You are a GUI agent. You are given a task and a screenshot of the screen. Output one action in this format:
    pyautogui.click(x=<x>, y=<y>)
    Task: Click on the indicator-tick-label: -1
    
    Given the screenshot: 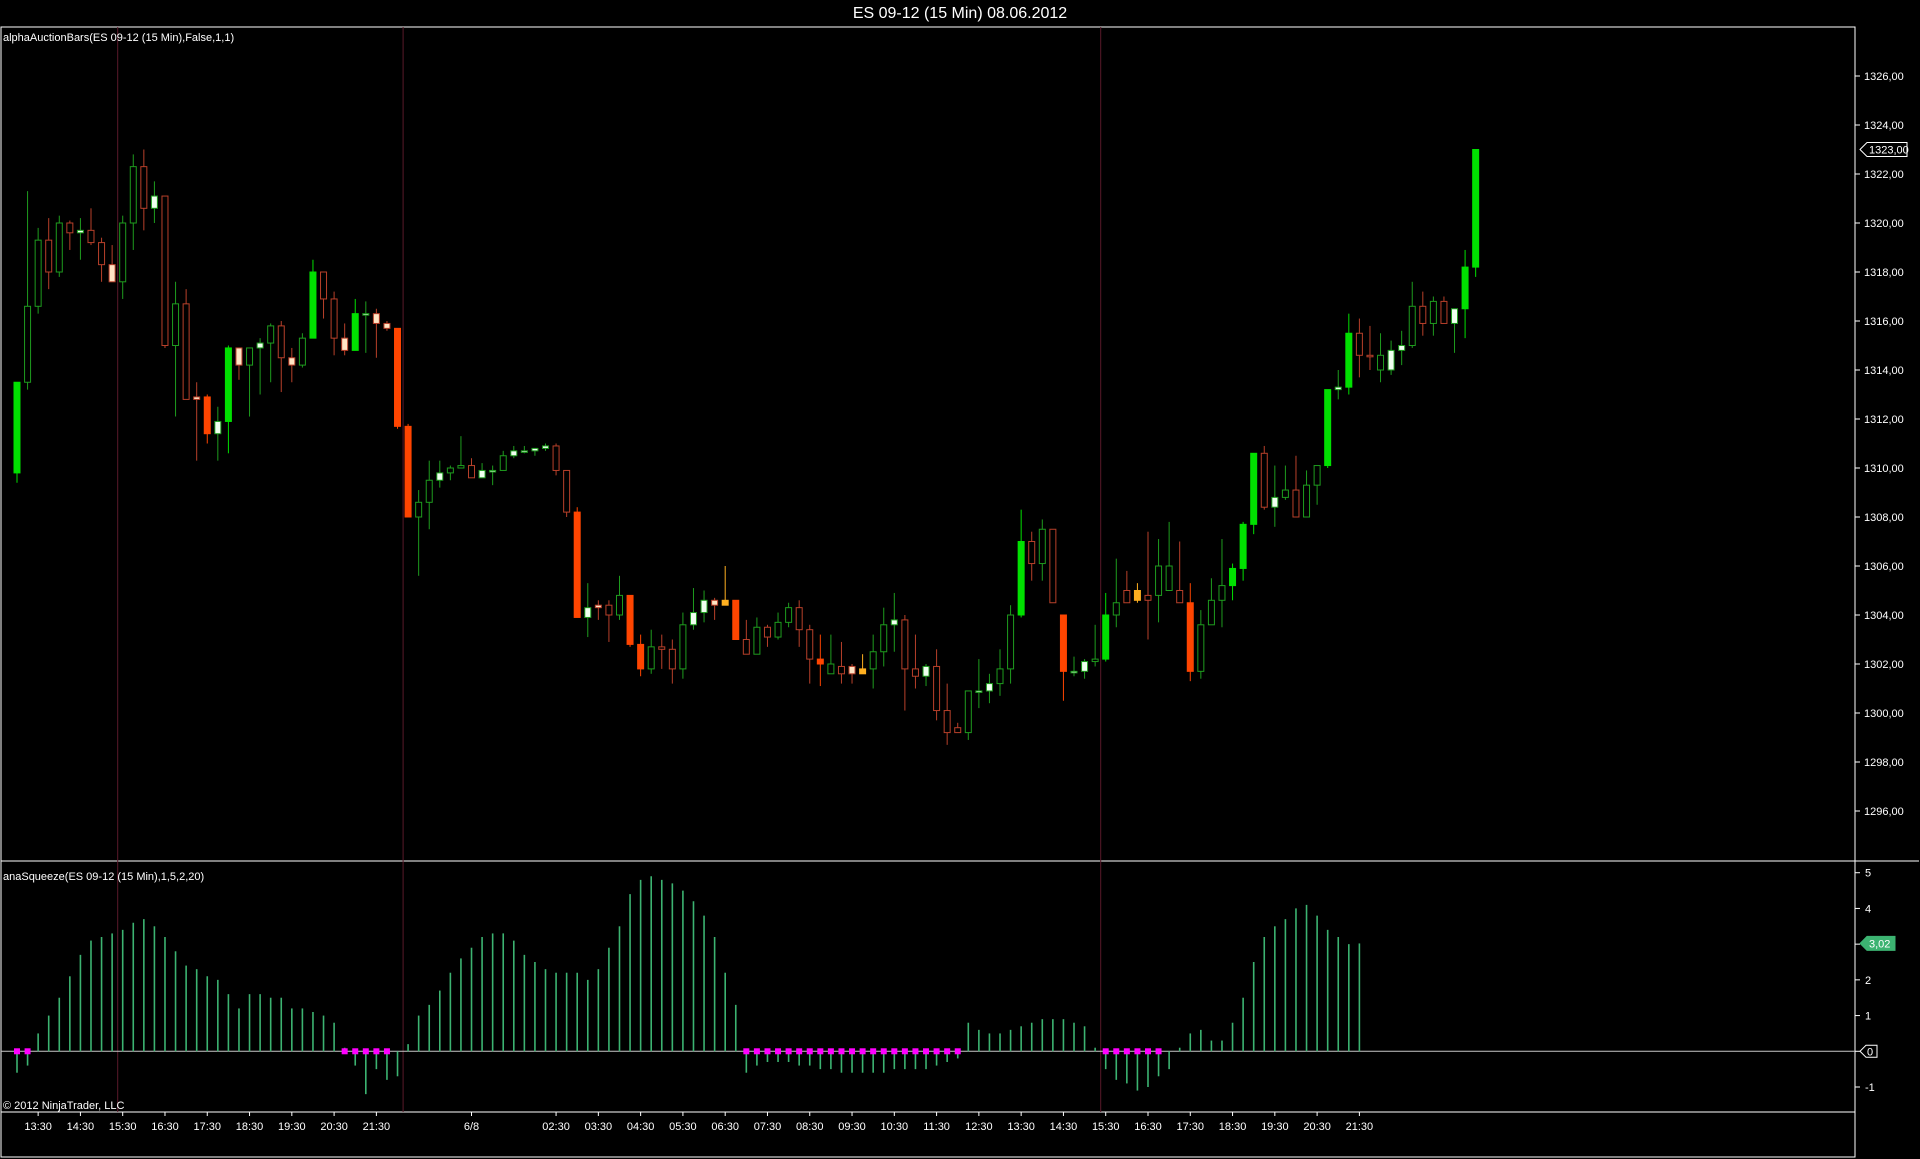 What is the action you would take?
    pyautogui.click(x=1870, y=1088)
    